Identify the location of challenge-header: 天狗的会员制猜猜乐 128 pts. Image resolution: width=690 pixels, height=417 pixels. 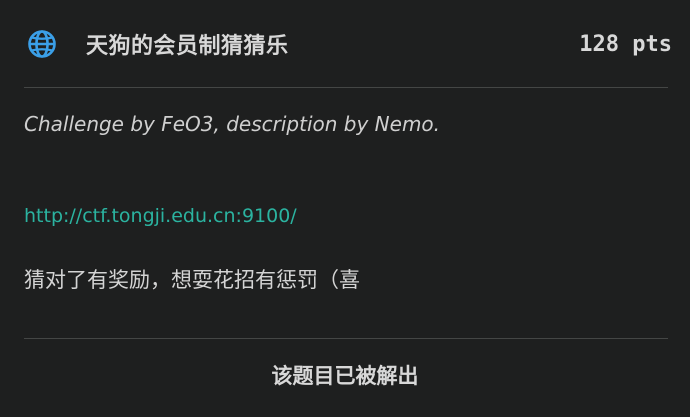
(348, 44).